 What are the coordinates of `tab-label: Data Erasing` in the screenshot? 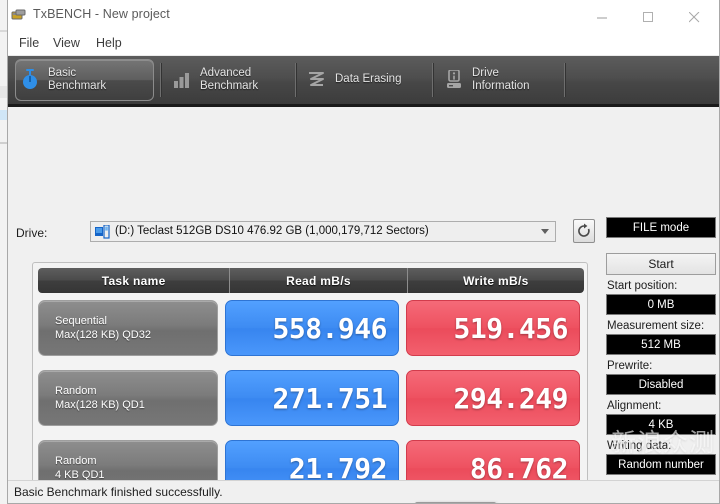 It's located at (368, 79).